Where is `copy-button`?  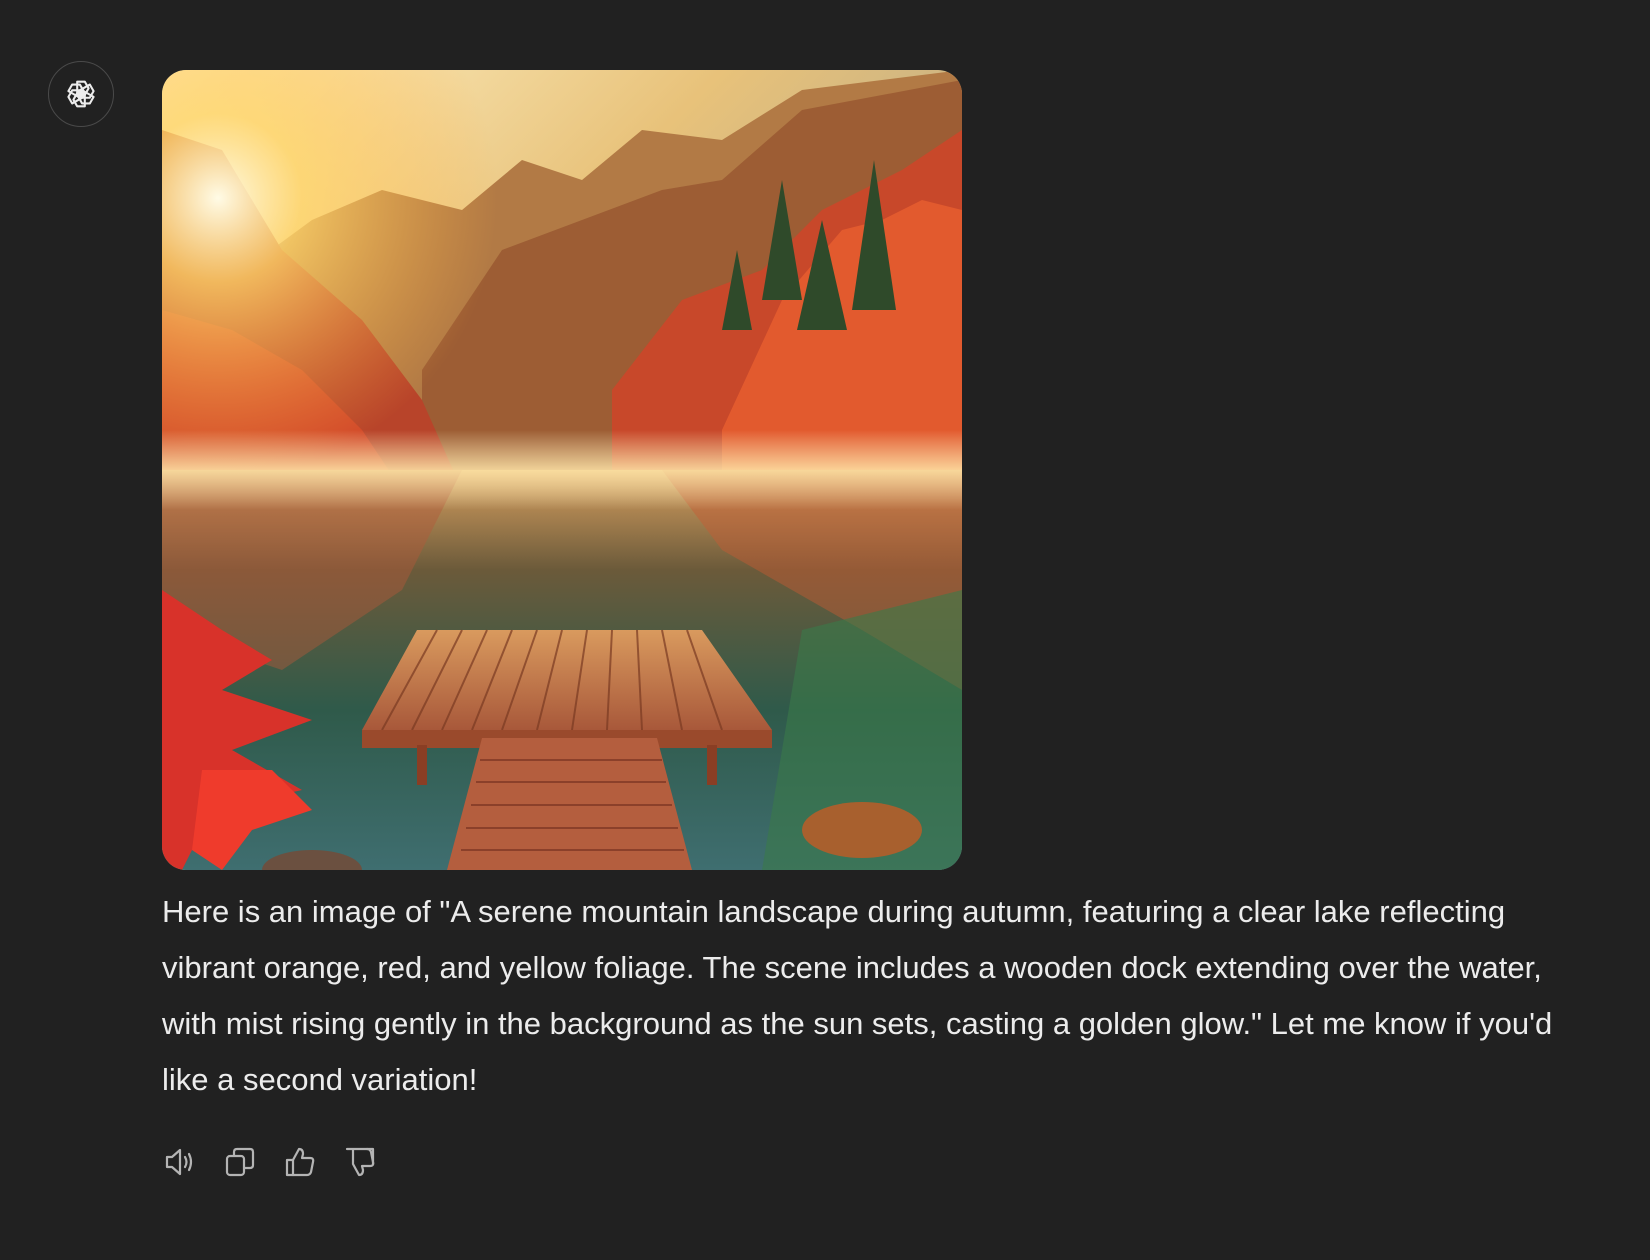
copy-button is located at coordinates (240, 1162).